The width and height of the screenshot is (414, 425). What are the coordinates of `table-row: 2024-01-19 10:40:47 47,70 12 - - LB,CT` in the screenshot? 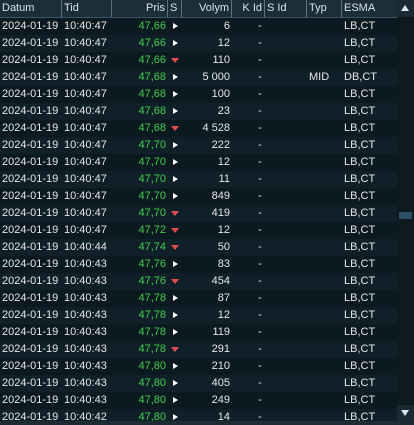 It's located at (198, 162).